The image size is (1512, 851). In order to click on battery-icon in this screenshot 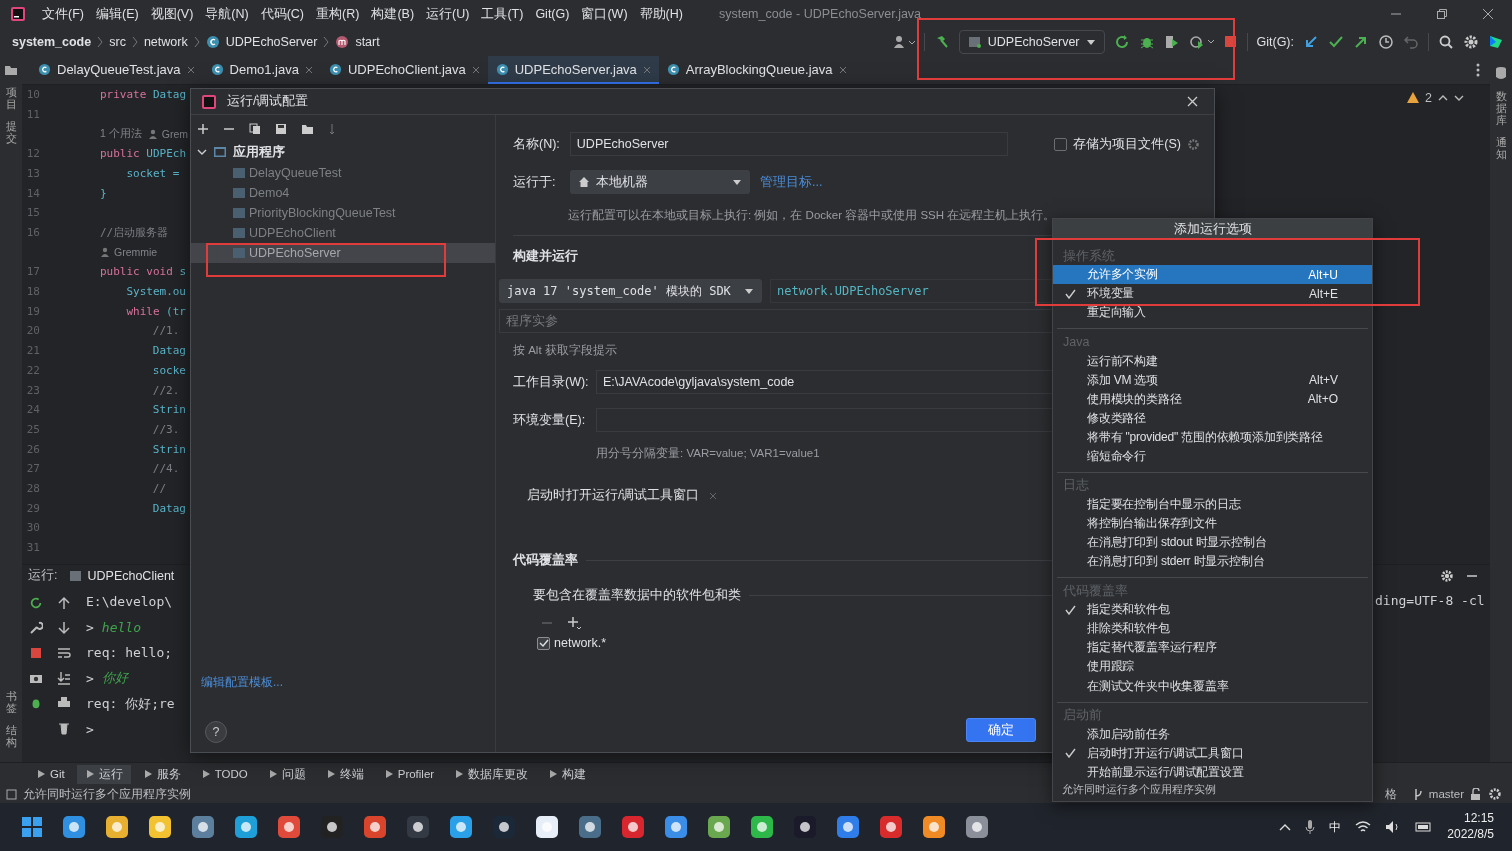, I will do `click(1424, 827)`.